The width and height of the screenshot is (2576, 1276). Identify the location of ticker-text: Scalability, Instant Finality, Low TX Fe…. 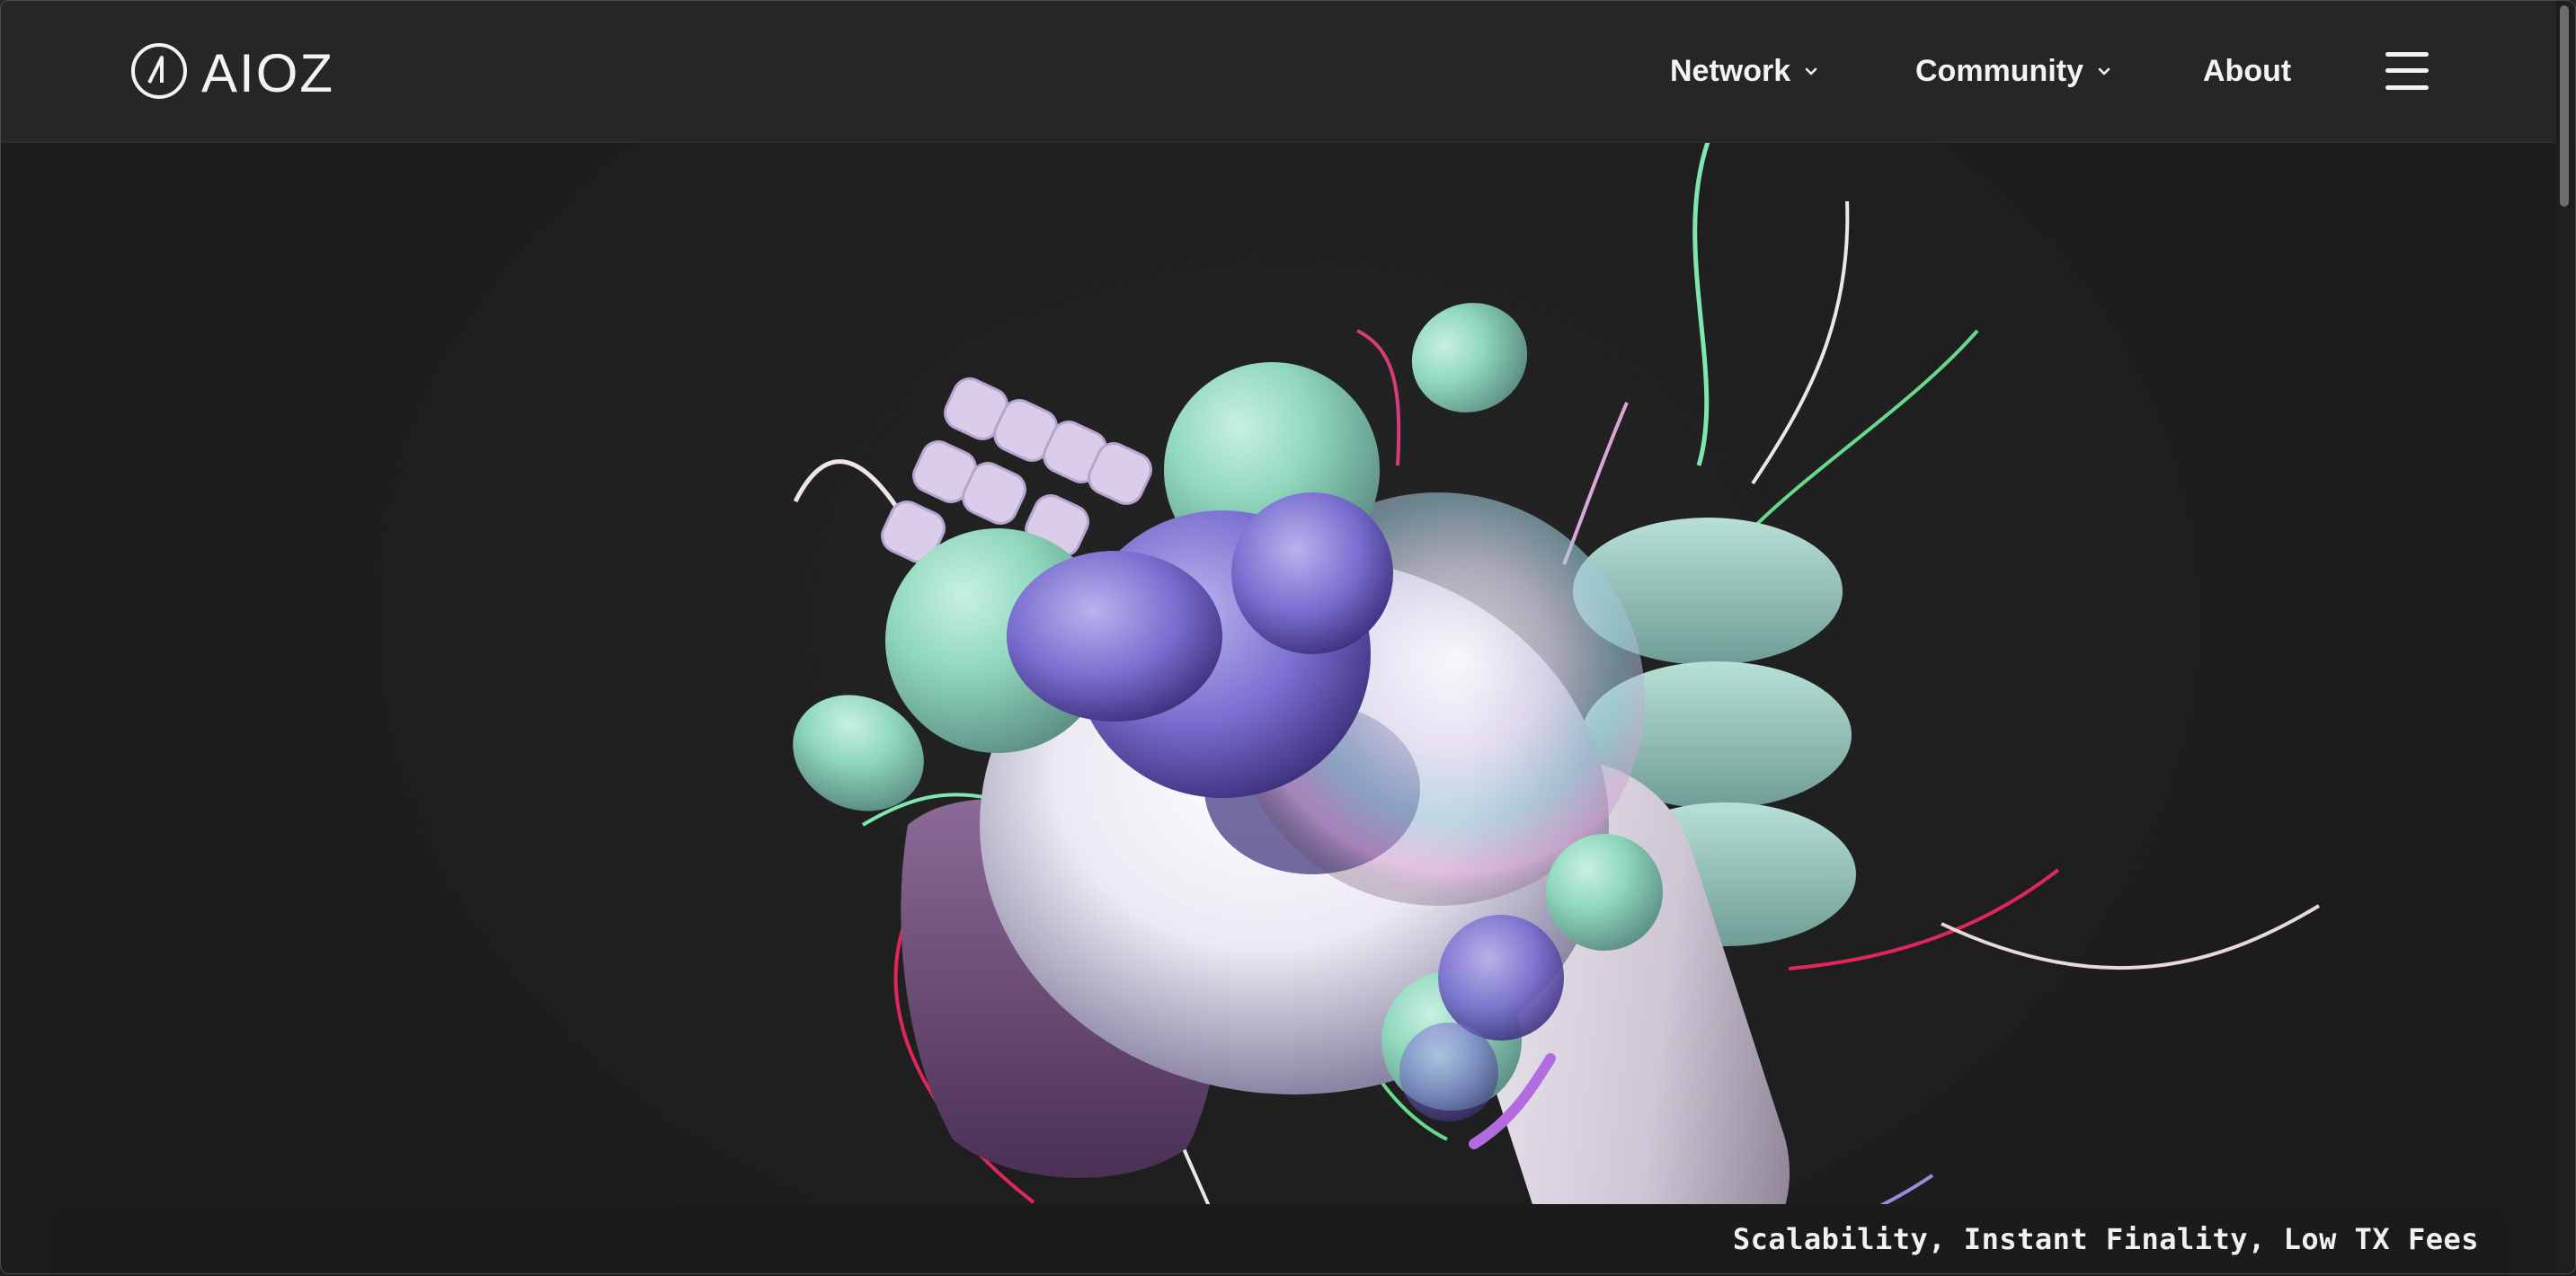
(2105, 1239).